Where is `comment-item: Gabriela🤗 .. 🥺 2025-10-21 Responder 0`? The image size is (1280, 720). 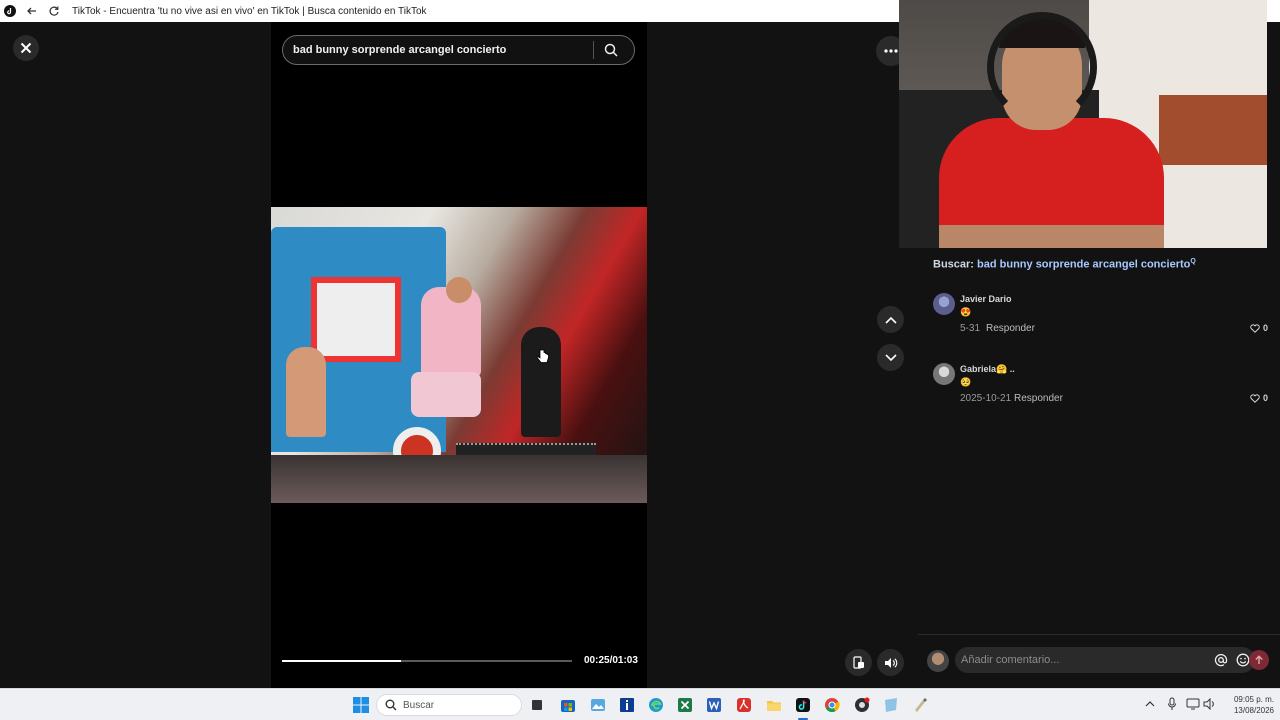 comment-item: Gabriela🤗 .. 🥺 2025-10-21 Responder 0 is located at coordinates (1100, 388).